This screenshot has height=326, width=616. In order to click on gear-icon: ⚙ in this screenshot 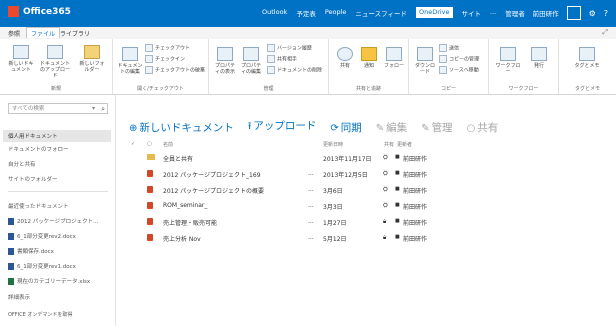, I will do `click(592, 13)`.